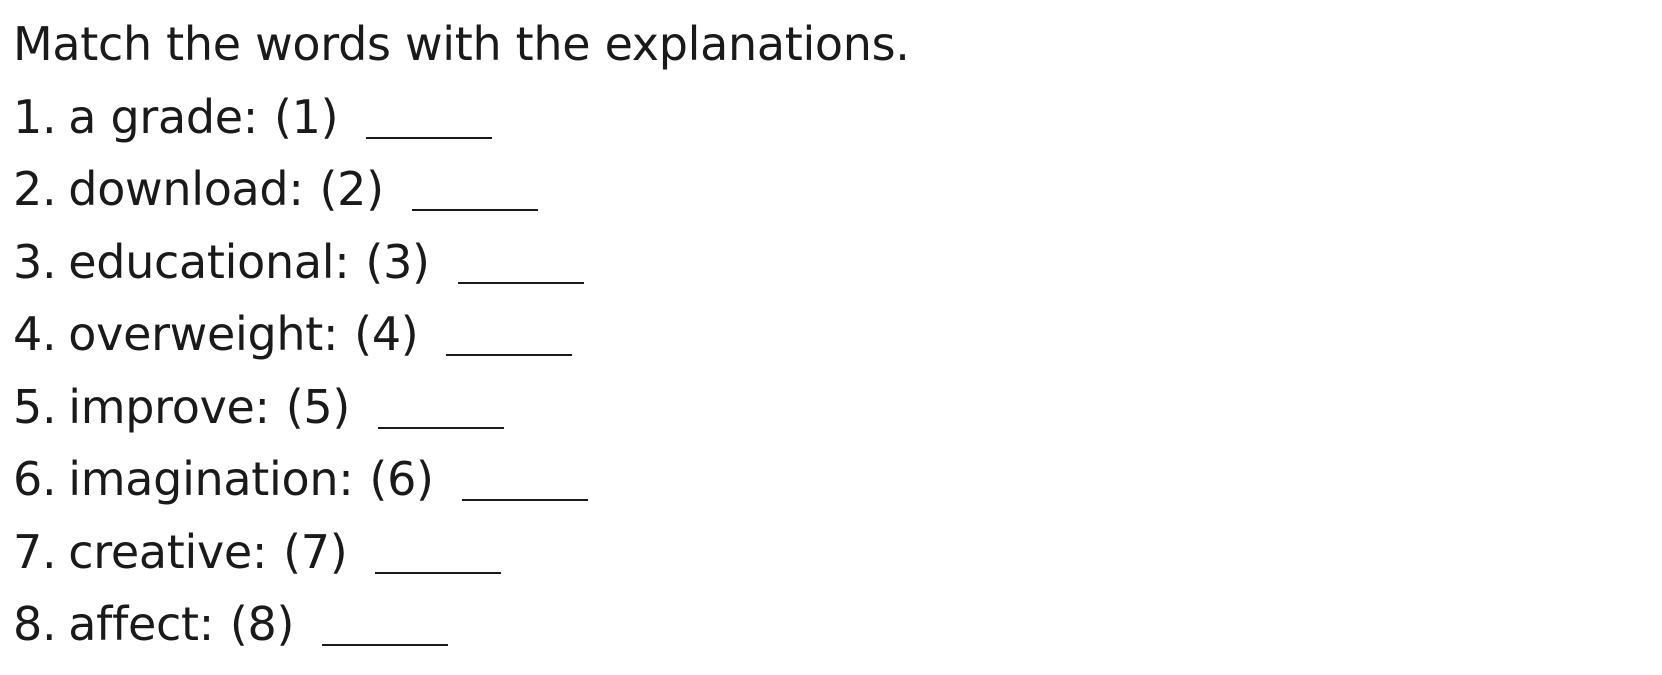 The image size is (1662, 675). I want to click on item-word: a grade:, so click(163, 116).